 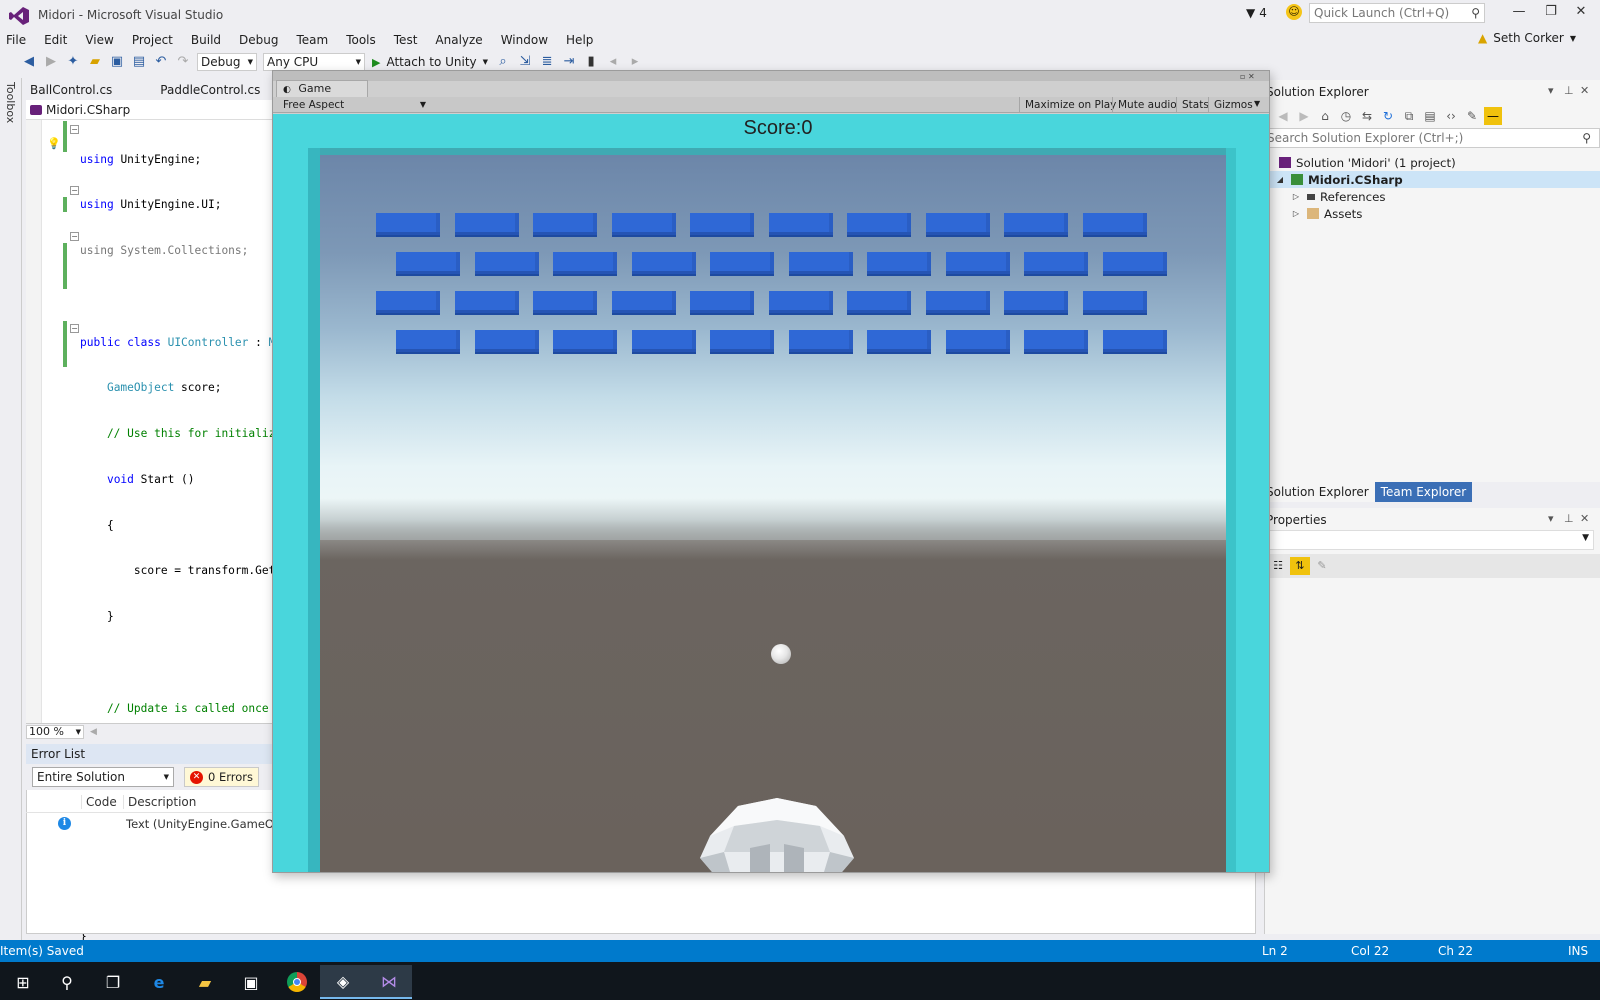 What do you see at coordinates (23, 982) in the screenshot?
I see `windows-start-icon: ⊞` at bounding box center [23, 982].